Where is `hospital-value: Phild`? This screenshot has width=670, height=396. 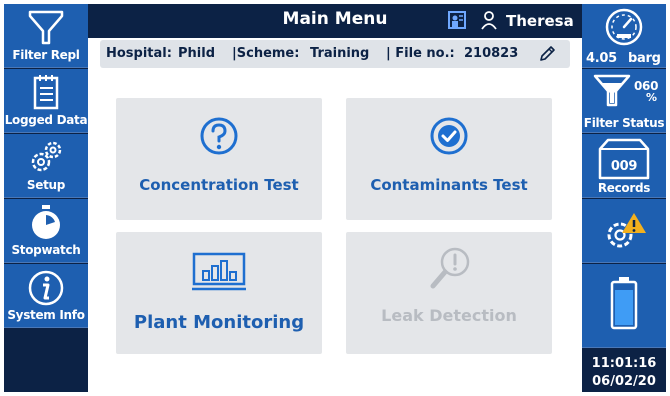 hospital-value: Phild is located at coordinates (197, 53).